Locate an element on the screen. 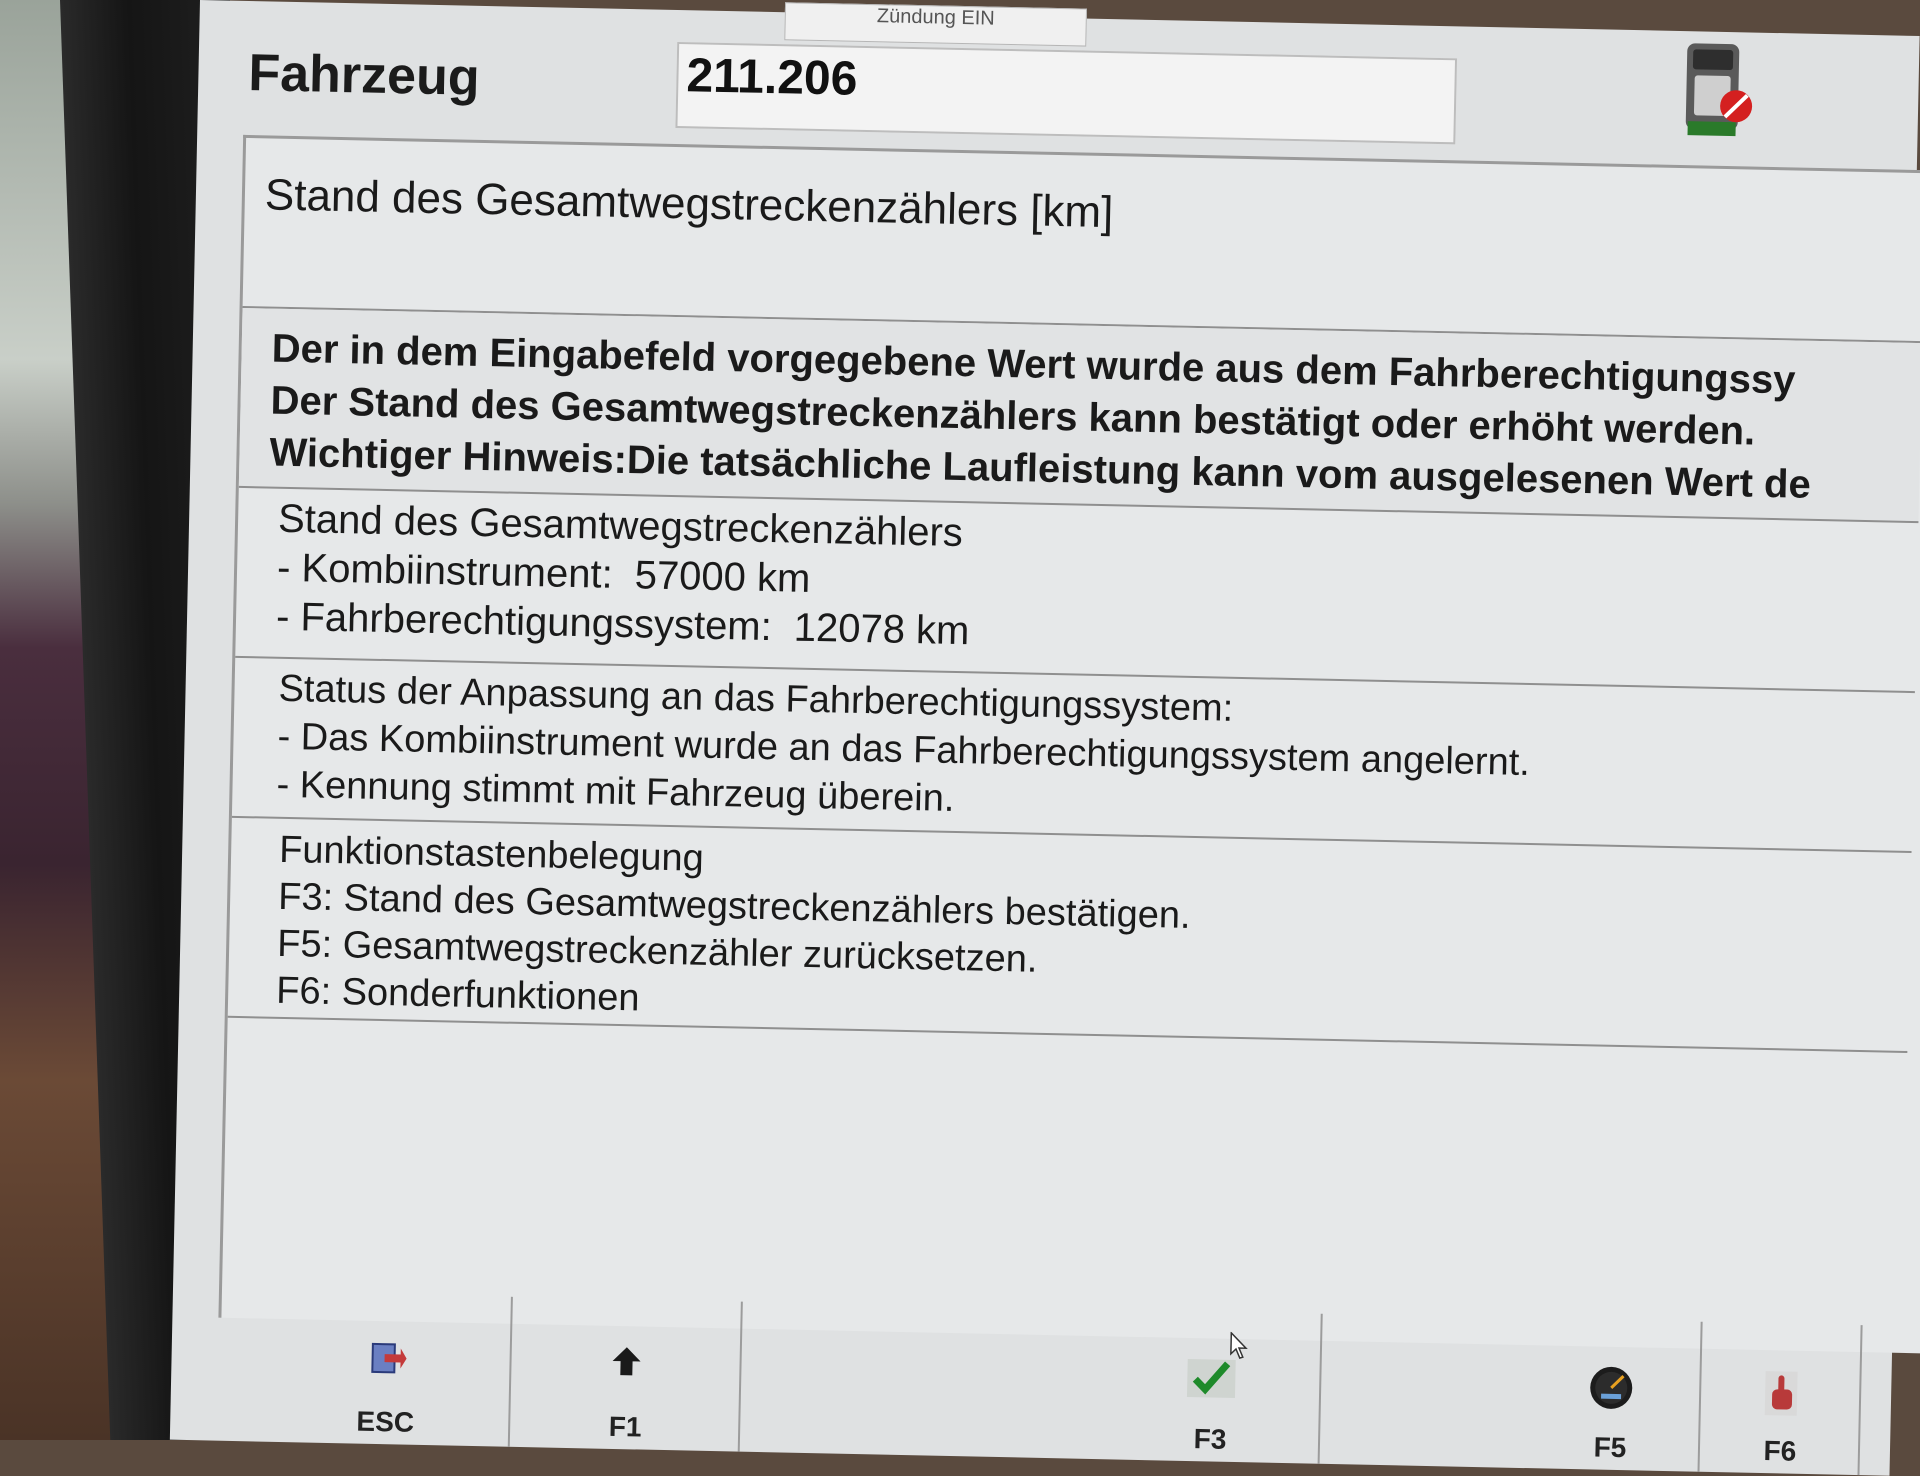  f5-label: F5 is located at coordinates (1610, 1447).